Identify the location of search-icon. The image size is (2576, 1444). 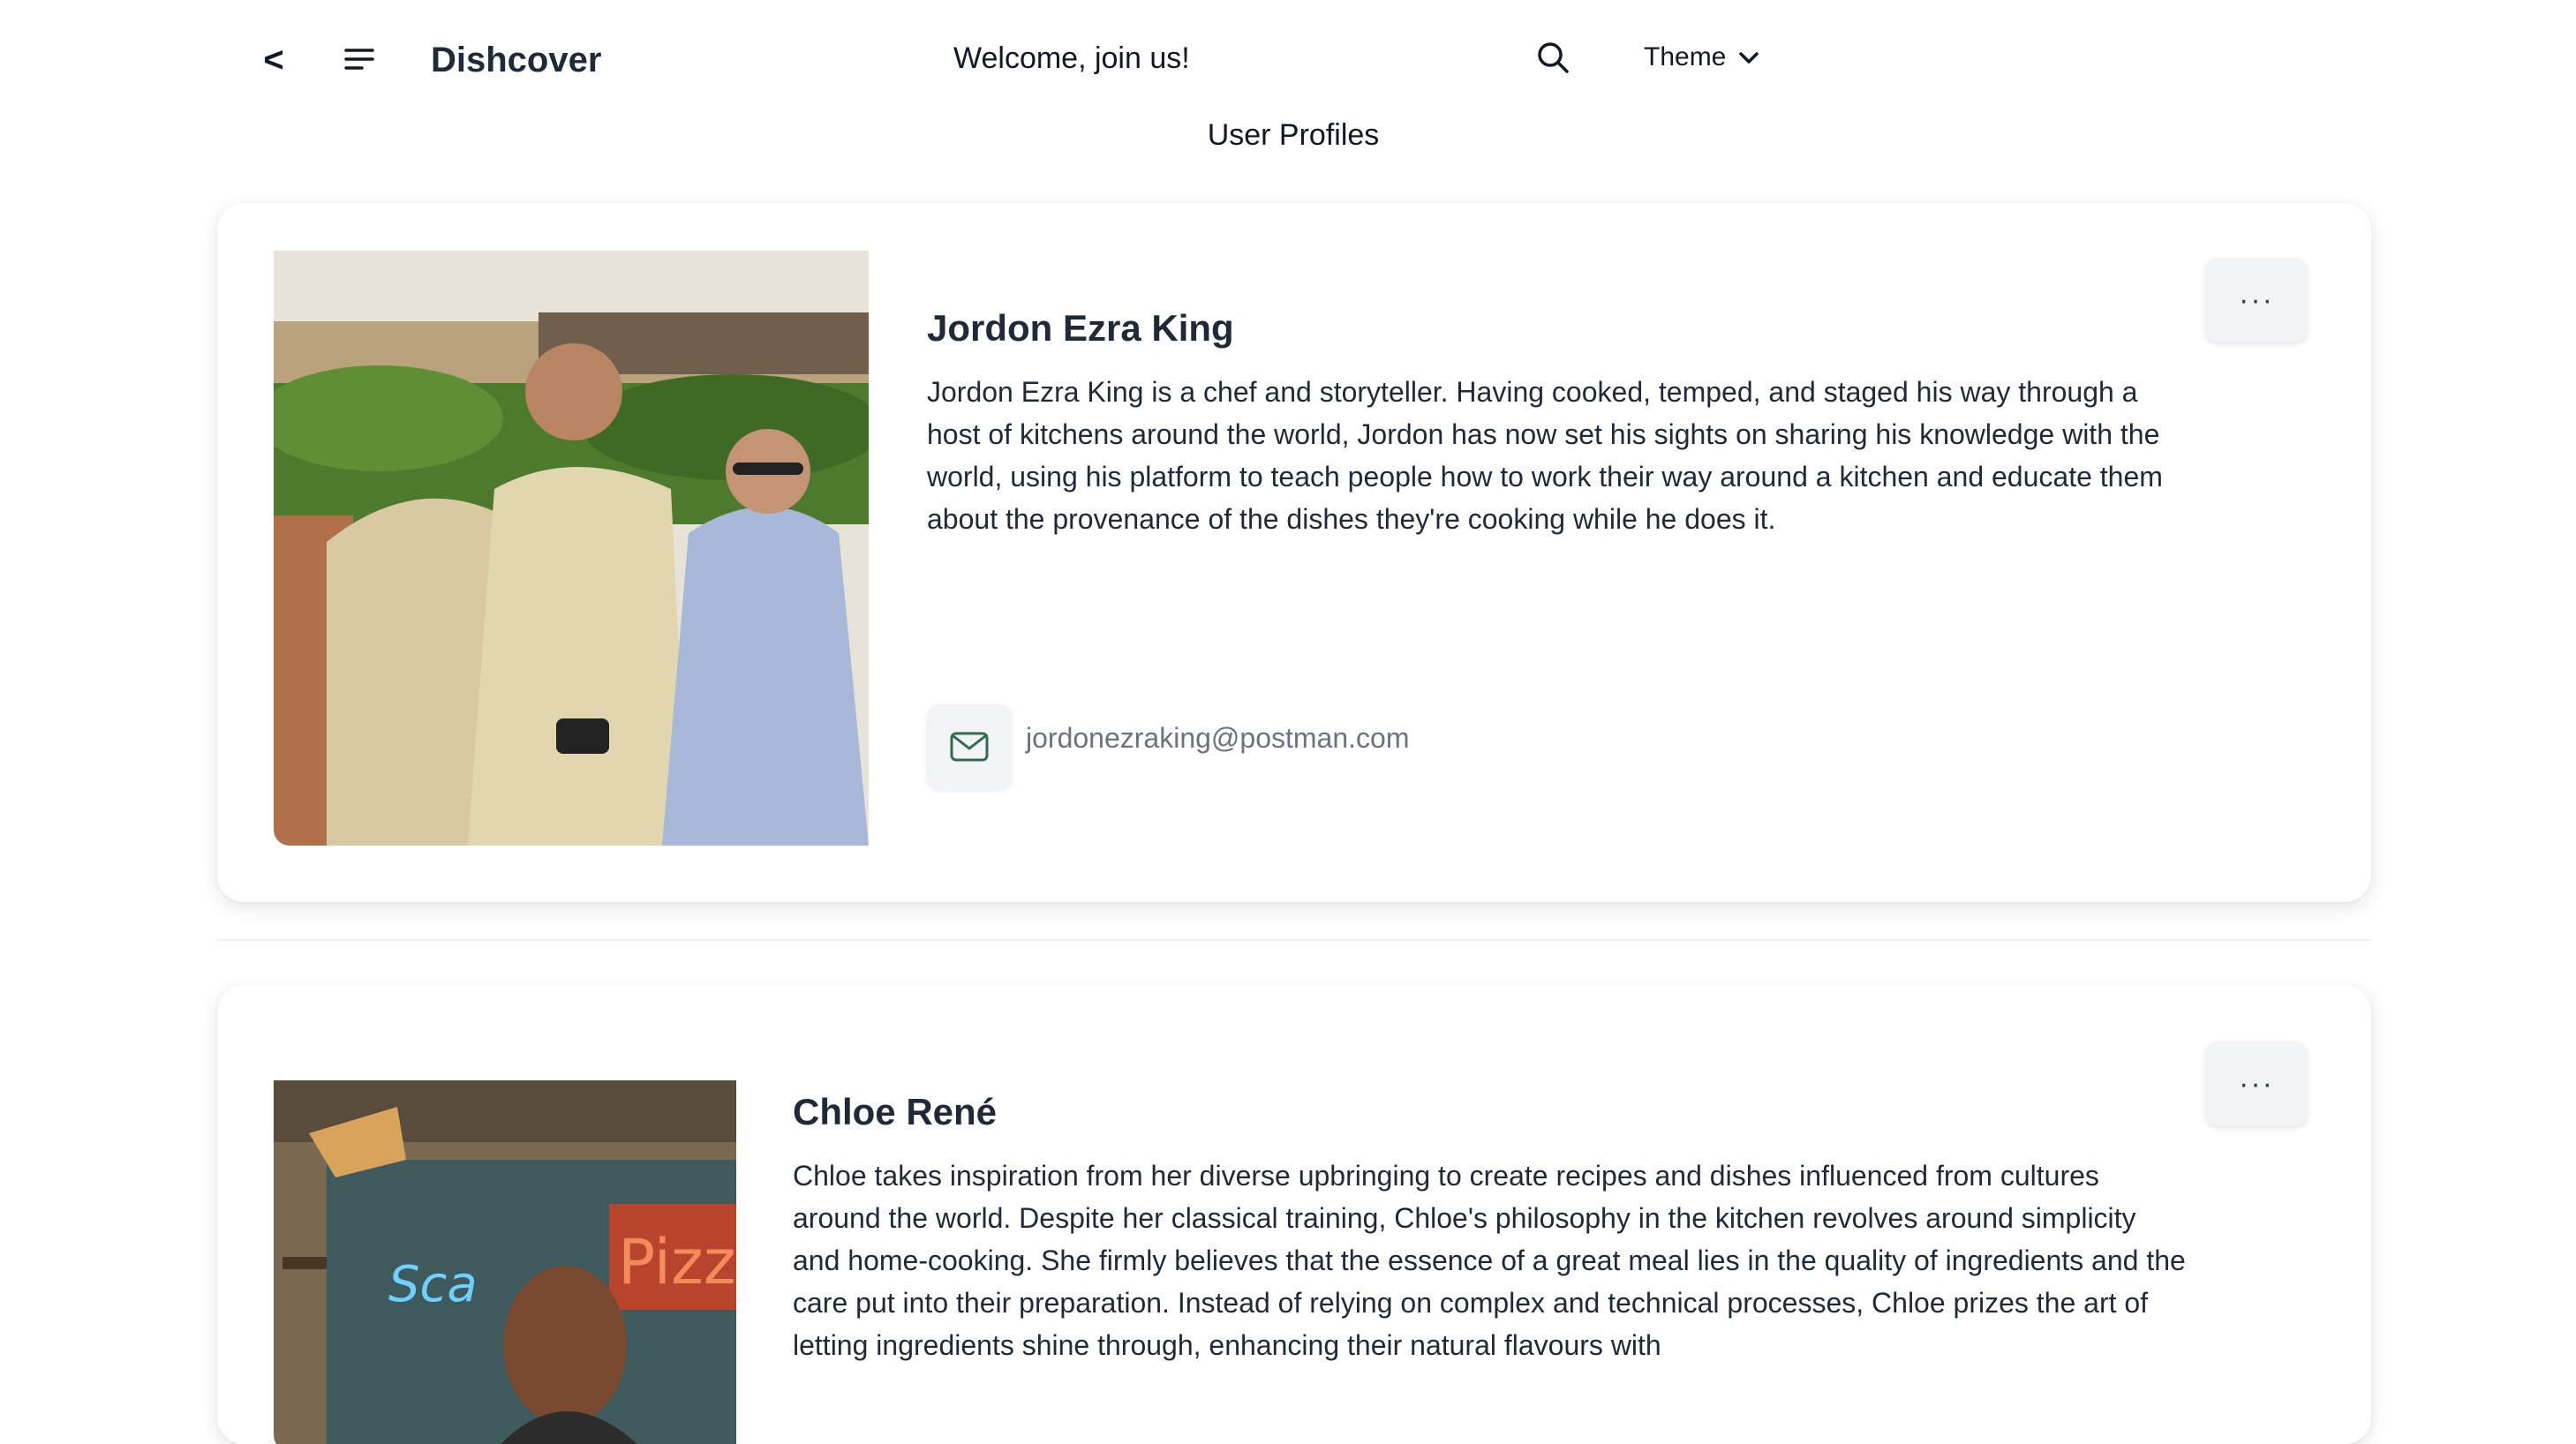
(1554, 58).